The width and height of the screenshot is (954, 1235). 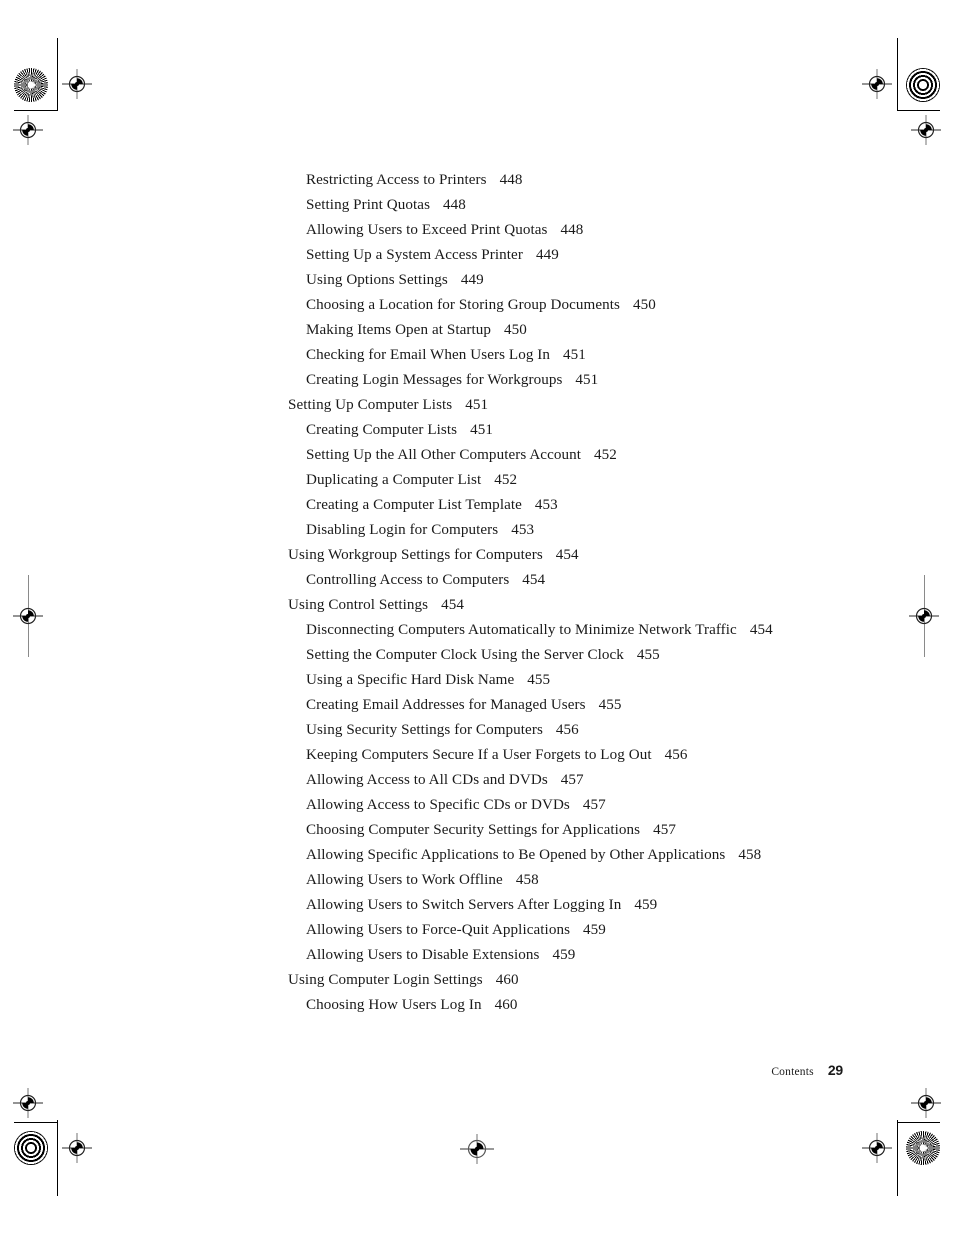 I want to click on toc-entry-title: Allowing Access to All CDs and DVDs, so click(x=427, y=780).